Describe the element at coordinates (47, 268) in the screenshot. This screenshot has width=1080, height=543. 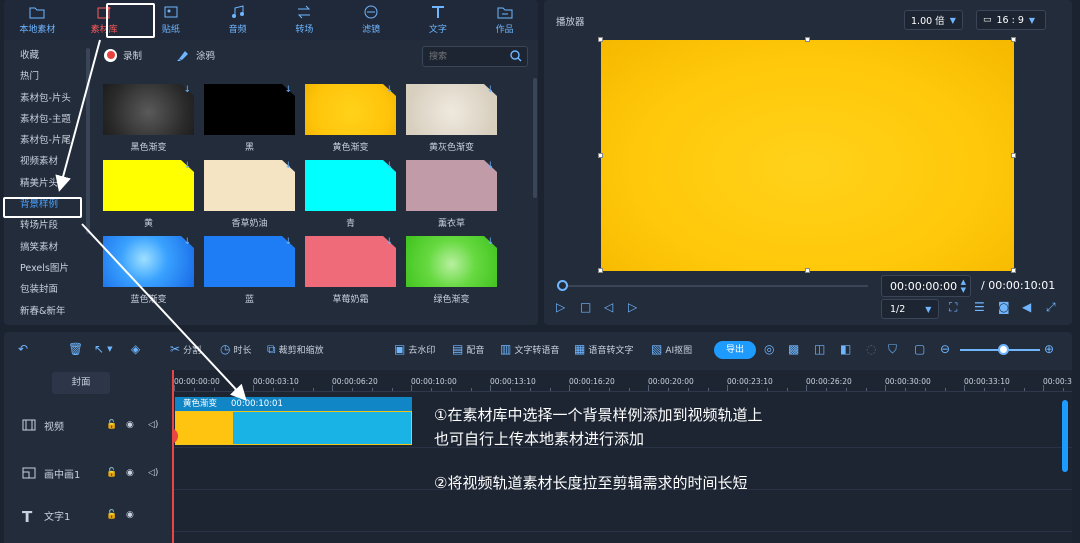
I see `sidebar-item: Pexels图片` at that location.